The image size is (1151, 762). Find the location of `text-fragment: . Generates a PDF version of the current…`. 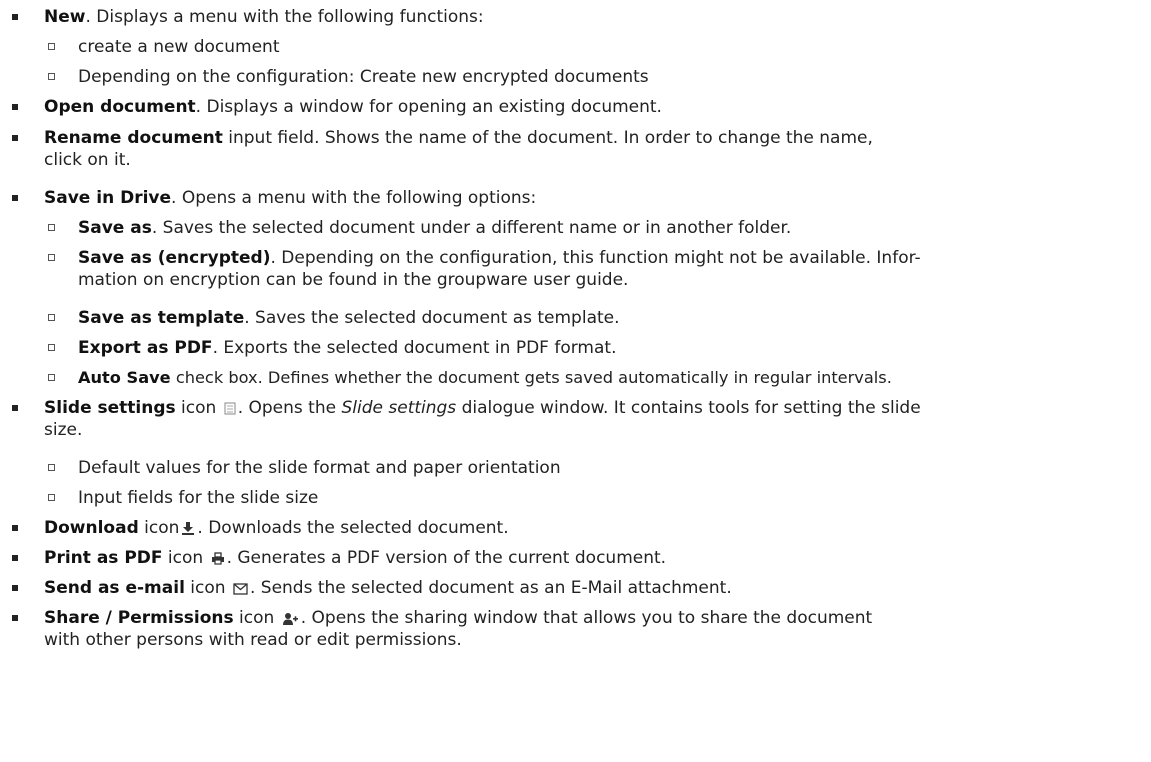

text-fragment: . Generates a PDF version of the current… is located at coordinates (446, 558).